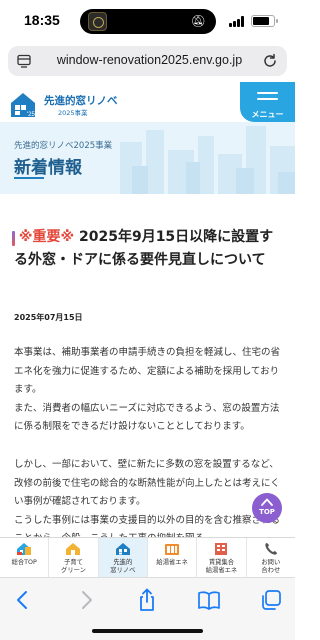 This screenshot has width=320, height=640. What do you see at coordinates (149, 249) in the screenshot?
I see `article-title: ※重要※ 2025年9月15日以降に設置する外窓・ドアに係る要件見直しについて` at bounding box center [149, 249].